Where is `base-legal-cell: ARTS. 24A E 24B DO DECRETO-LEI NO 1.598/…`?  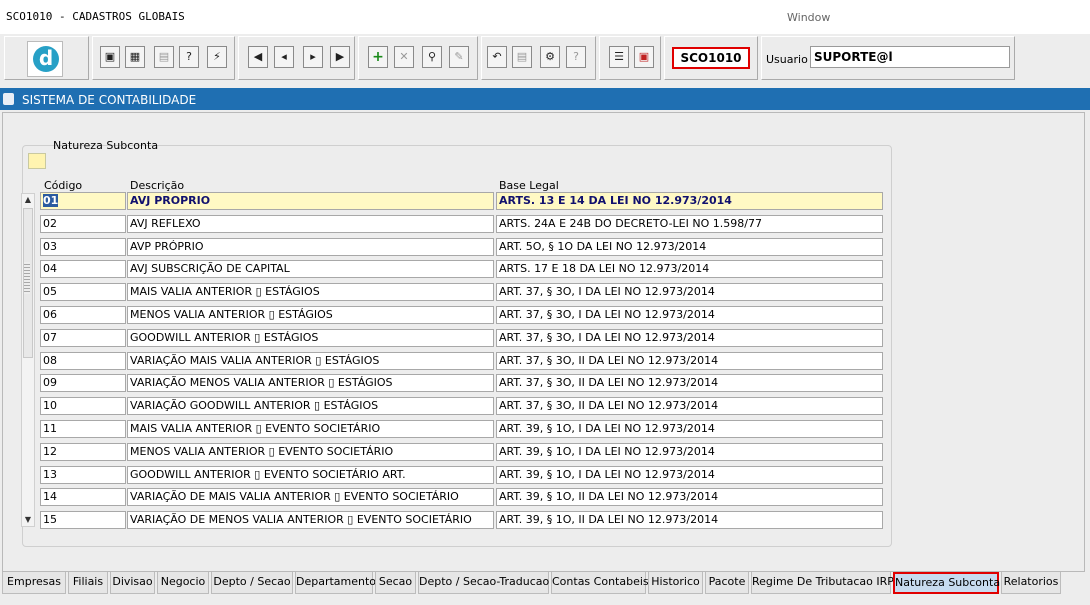
base-legal-cell: ARTS. 24A E 24B DO DECRETO-LEI NO 1.598/… is located at coordinates (689, 224).